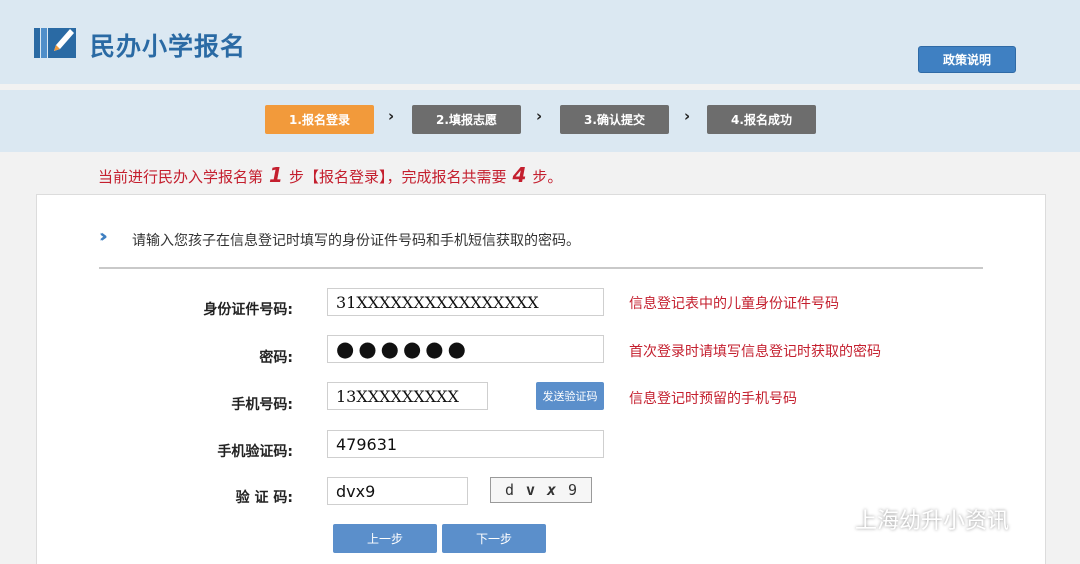 This screenshot has height=564, width=1080. I want to click on password-label: 密码:, so click(276, 358).